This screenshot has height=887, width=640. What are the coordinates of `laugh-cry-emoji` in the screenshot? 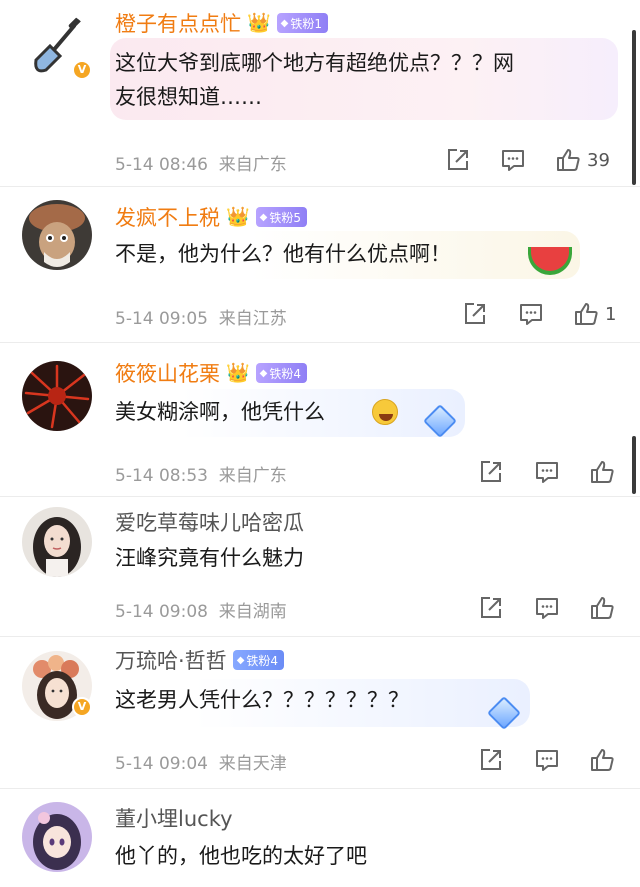 It's located at (385, 412).